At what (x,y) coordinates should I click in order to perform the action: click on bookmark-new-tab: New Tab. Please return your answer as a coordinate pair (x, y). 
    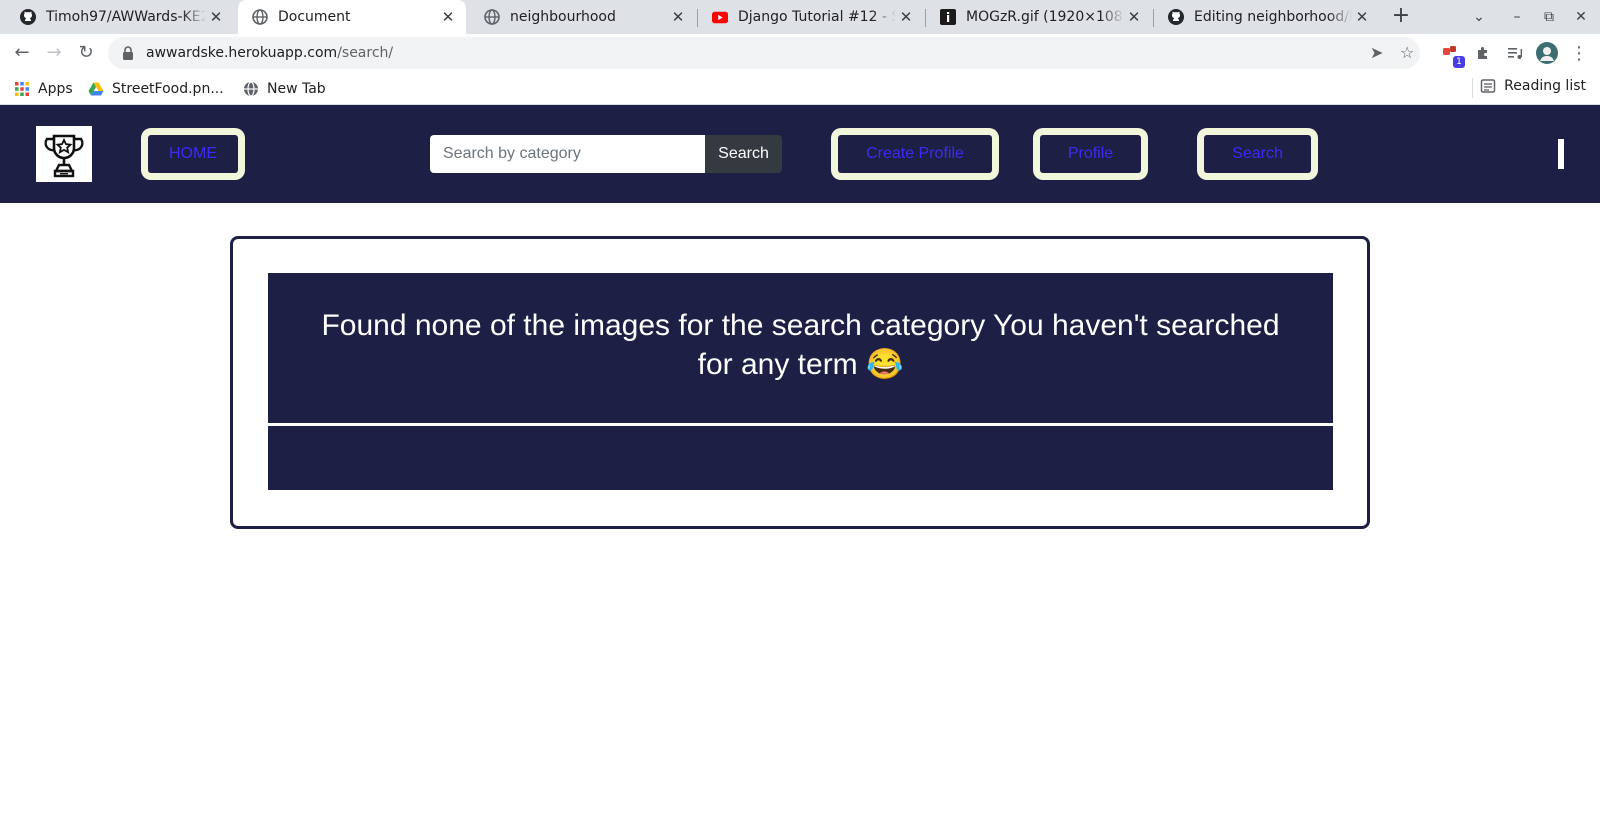
    Looking at the image, I should click on (284, 89).